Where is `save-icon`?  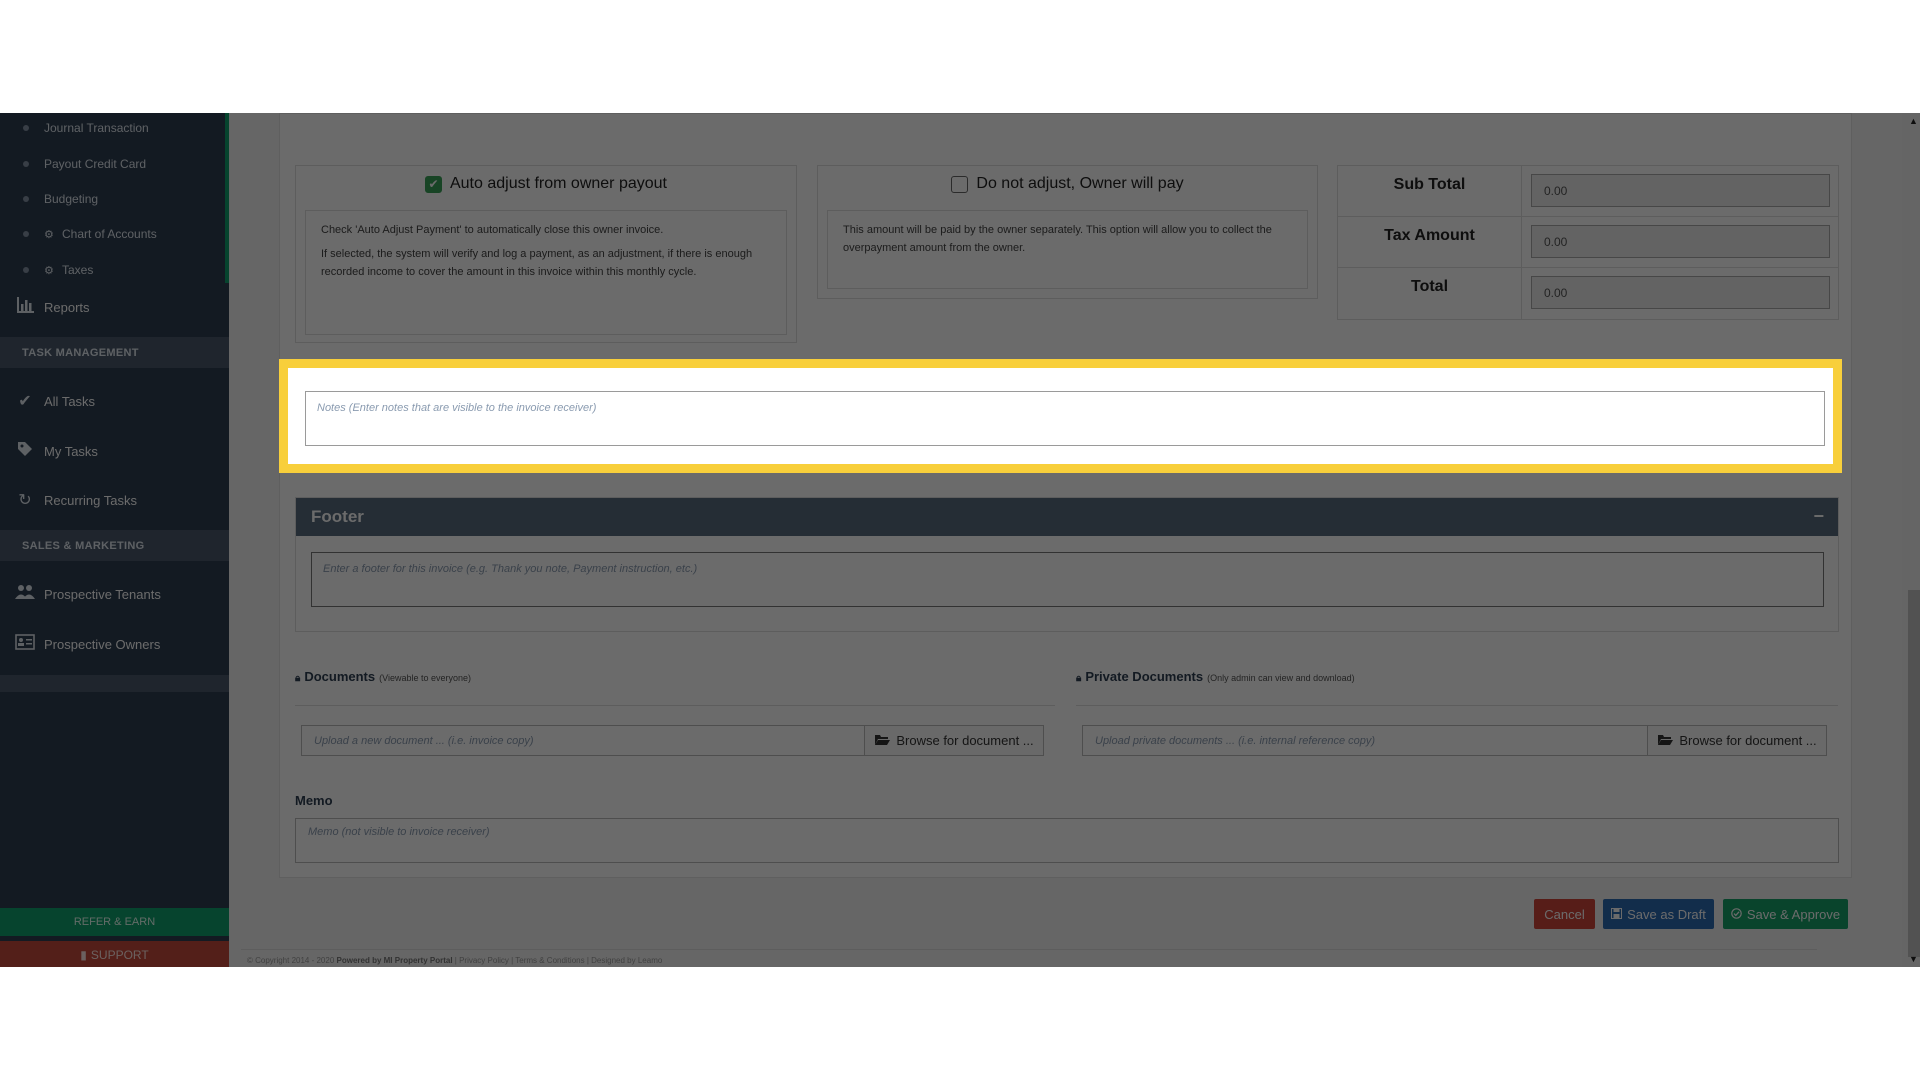
save-icon is located at coordinates (1617, 914).